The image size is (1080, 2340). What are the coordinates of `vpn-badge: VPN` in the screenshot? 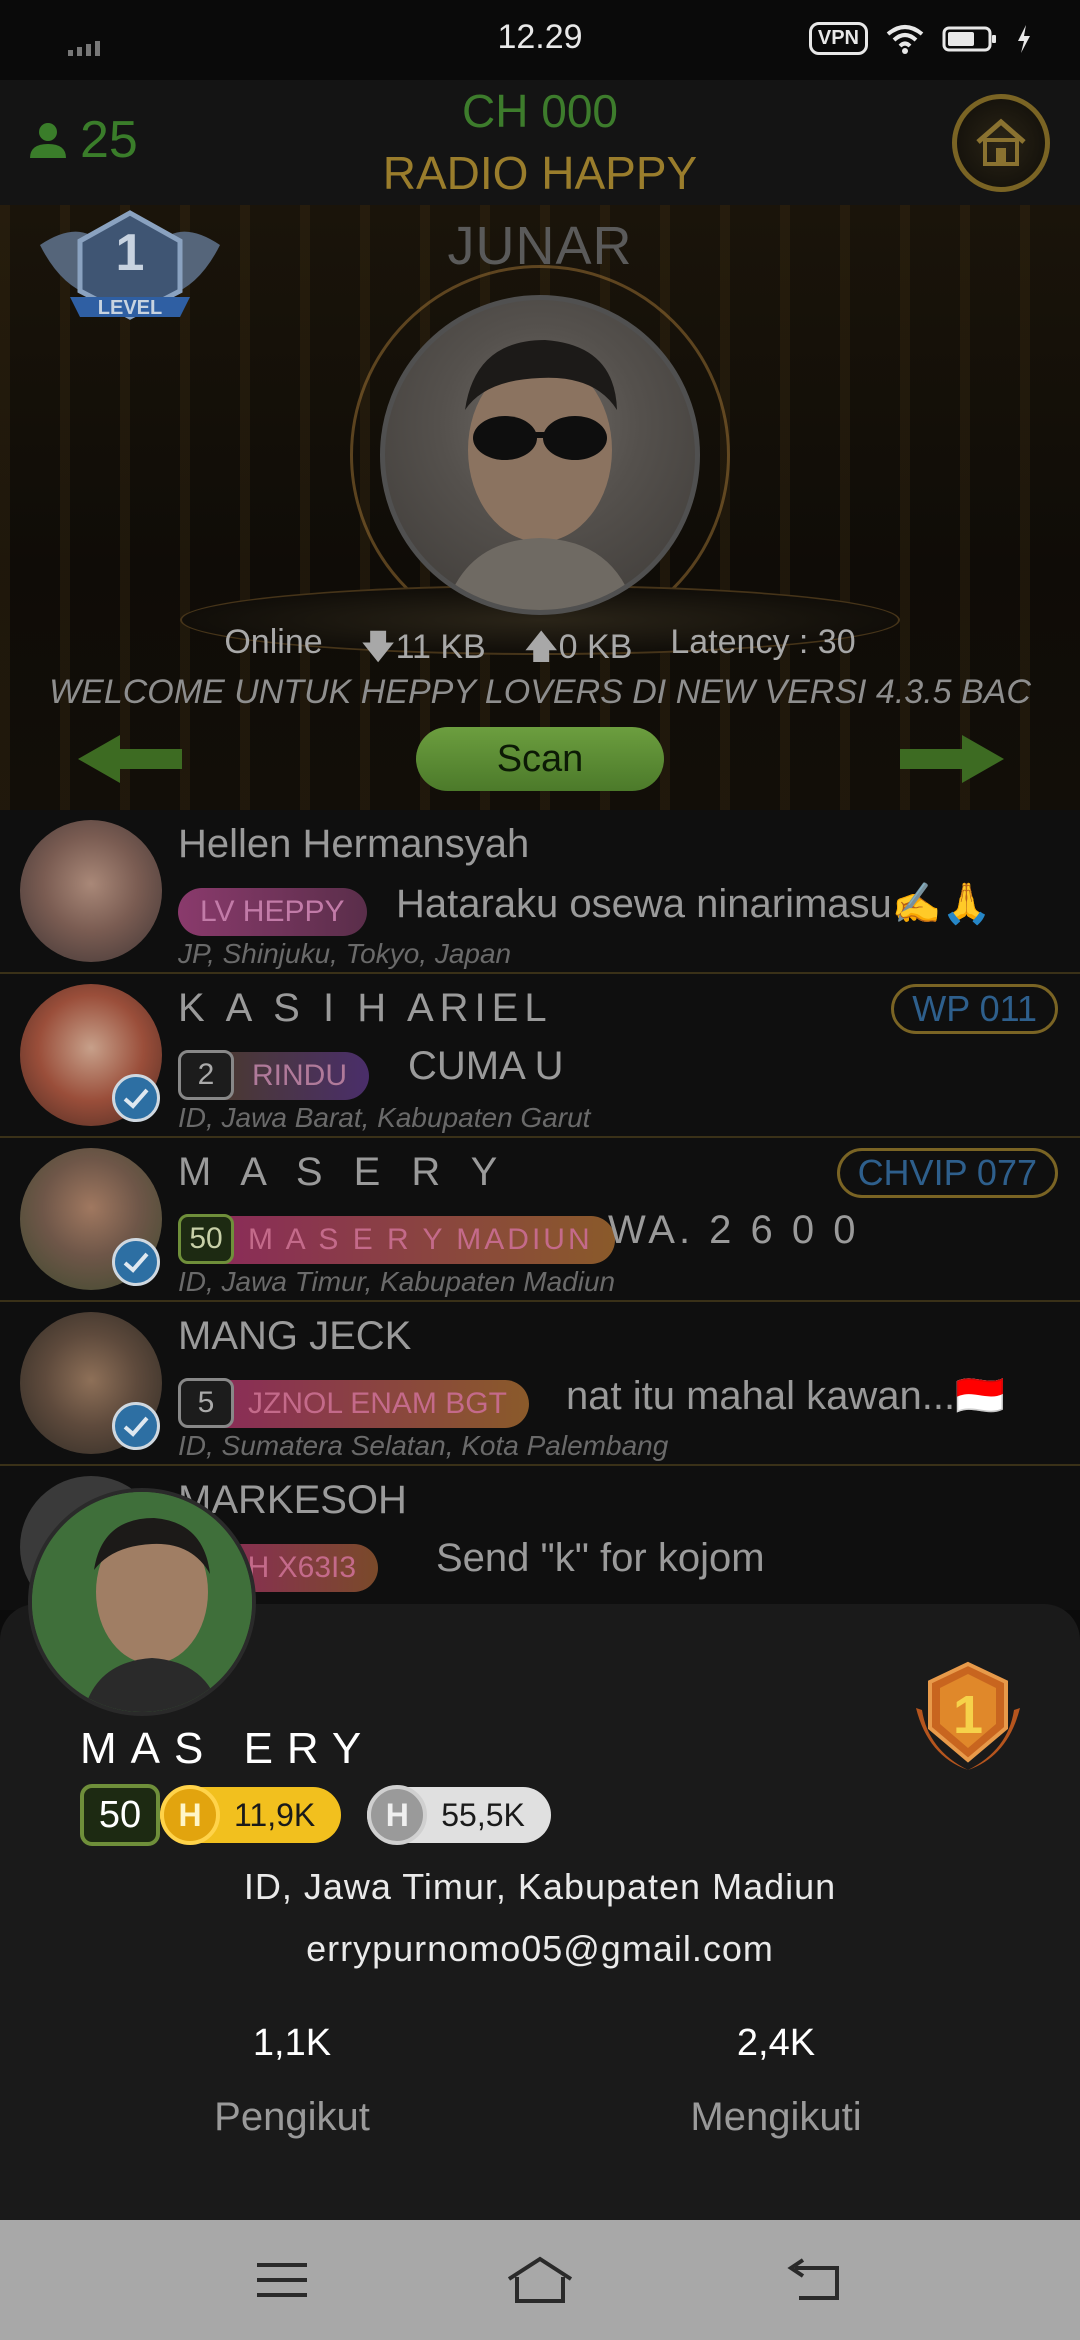 It's located at (838, 38).